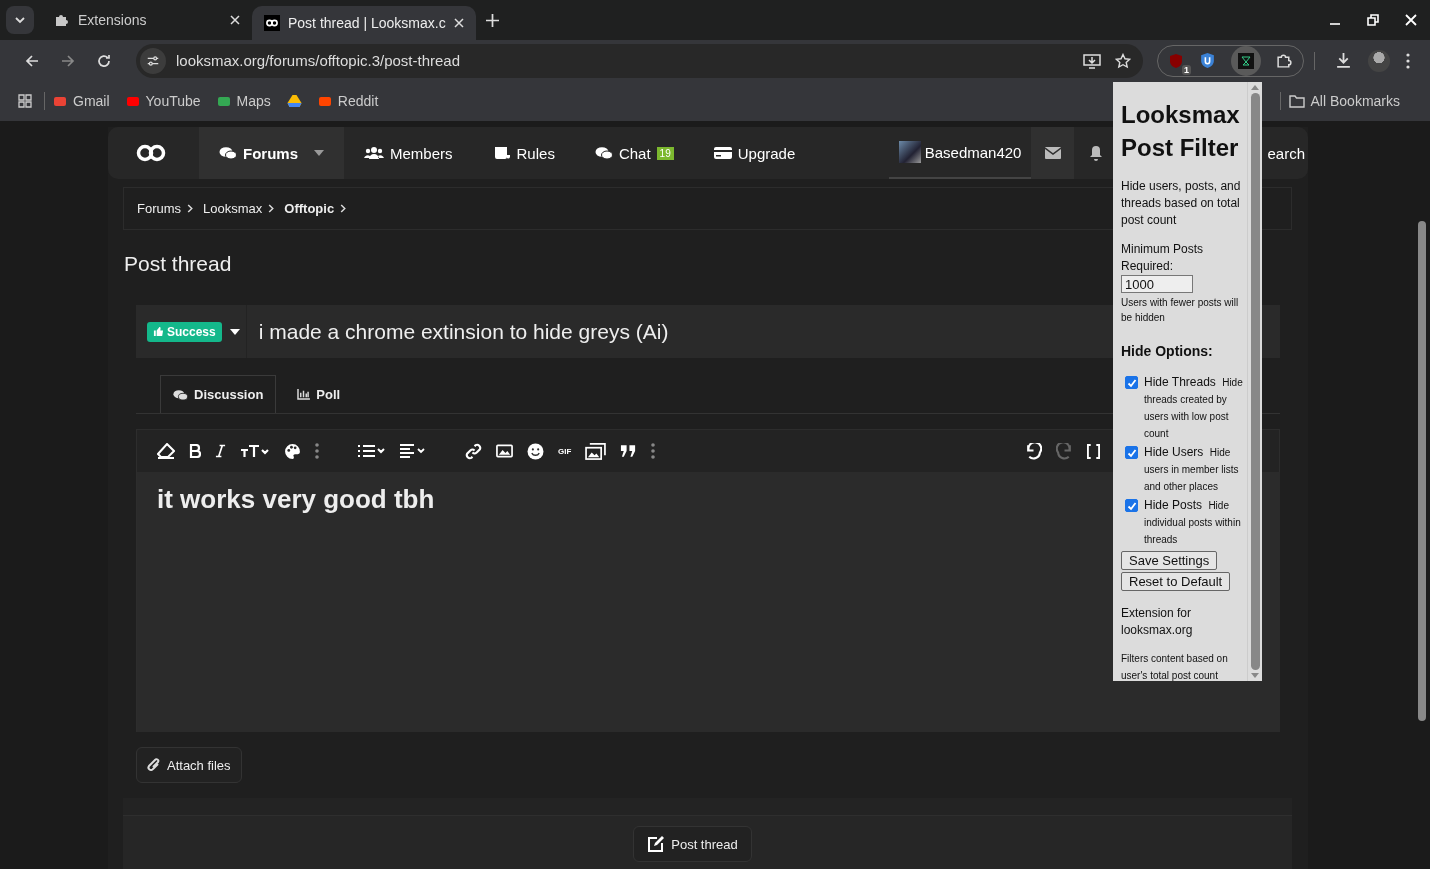 Image resolution: width=1430 pixels, height=869 pixels. I want to click on bookmark-link: YouTube, so click(163, 101).